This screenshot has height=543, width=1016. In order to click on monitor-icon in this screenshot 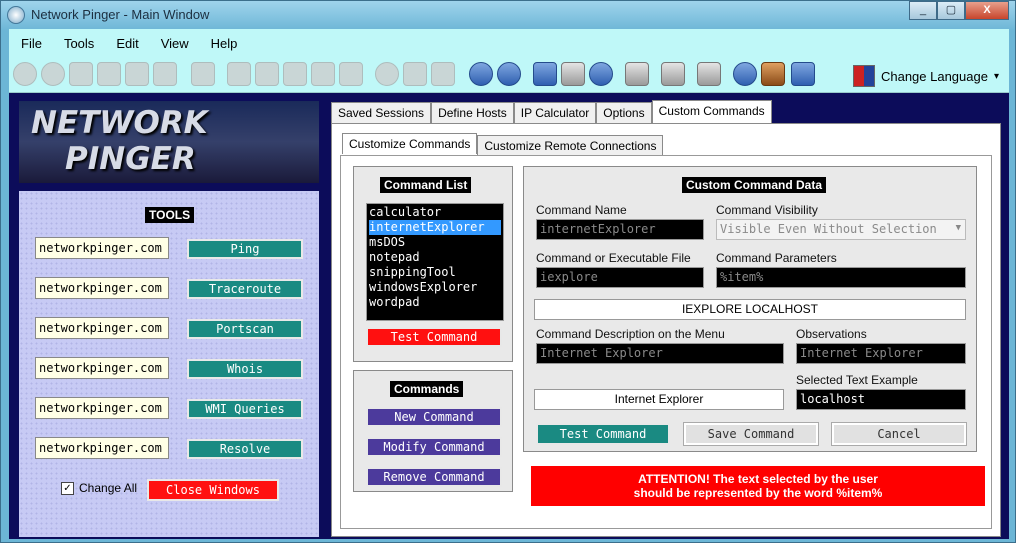, I will do `click(295, 74)`.